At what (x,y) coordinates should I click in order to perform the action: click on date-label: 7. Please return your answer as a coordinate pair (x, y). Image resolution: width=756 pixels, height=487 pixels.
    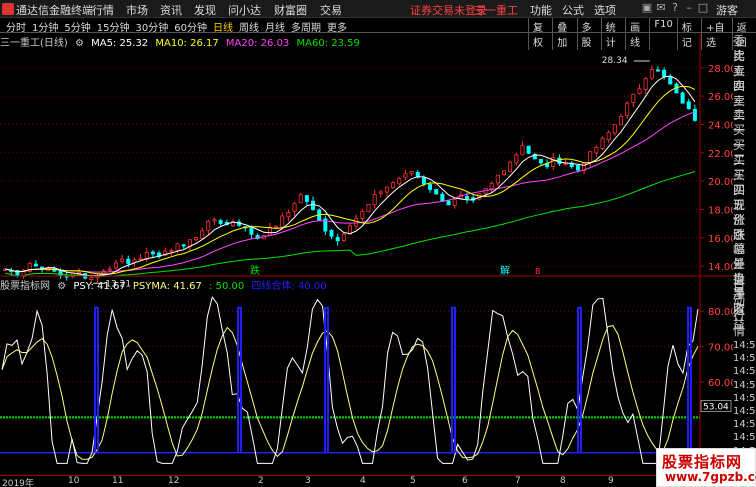
    Looking at the image, I should click on (518, 481).